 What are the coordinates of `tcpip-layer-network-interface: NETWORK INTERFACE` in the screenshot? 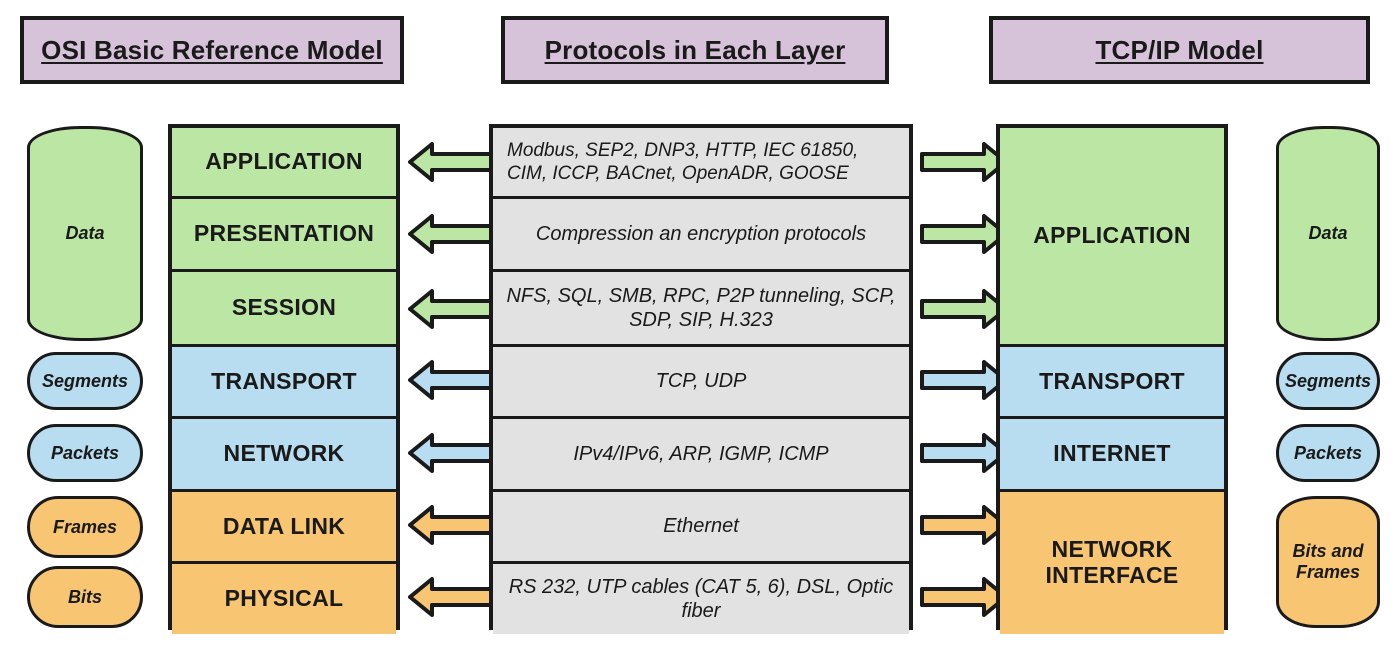 It's located at (1112, 563).